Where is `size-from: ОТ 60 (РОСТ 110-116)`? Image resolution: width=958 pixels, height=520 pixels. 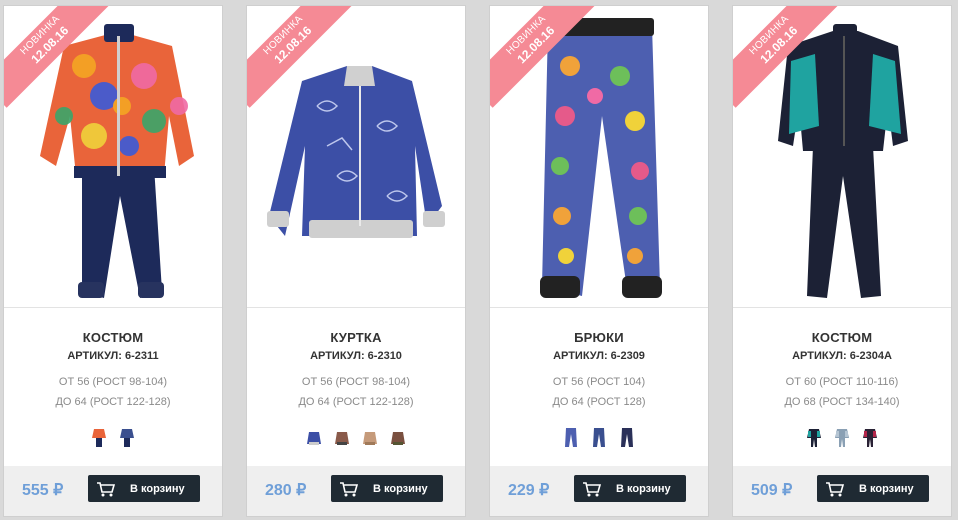 size-from: ОТ 60 (РОСТ 110-116) is located at coordinates (842, 382).